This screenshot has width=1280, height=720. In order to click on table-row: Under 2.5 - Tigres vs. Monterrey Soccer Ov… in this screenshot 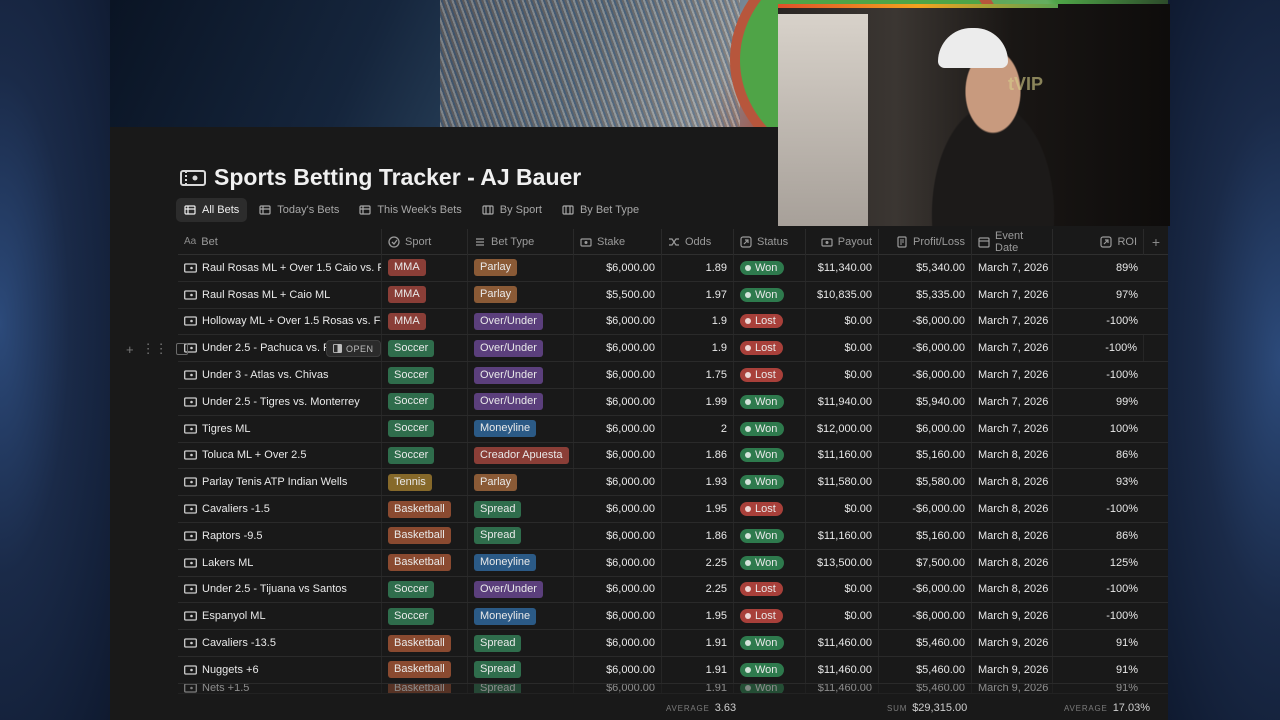, I will do `click(673, 402)`.